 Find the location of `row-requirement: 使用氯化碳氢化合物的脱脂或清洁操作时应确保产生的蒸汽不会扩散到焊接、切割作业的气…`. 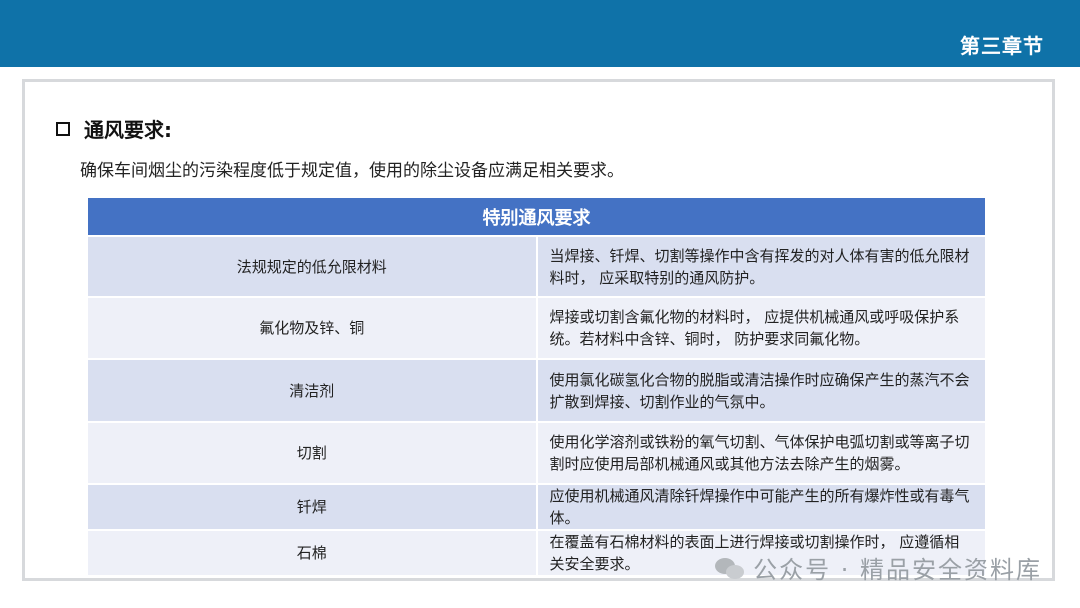

row-requirement: 使用氯化碳氢化合物的脱脂或清洁操作时应确保产生的蒸汽不会扩散到焊接、切割作业的气… is located at coordinates (760, 390).